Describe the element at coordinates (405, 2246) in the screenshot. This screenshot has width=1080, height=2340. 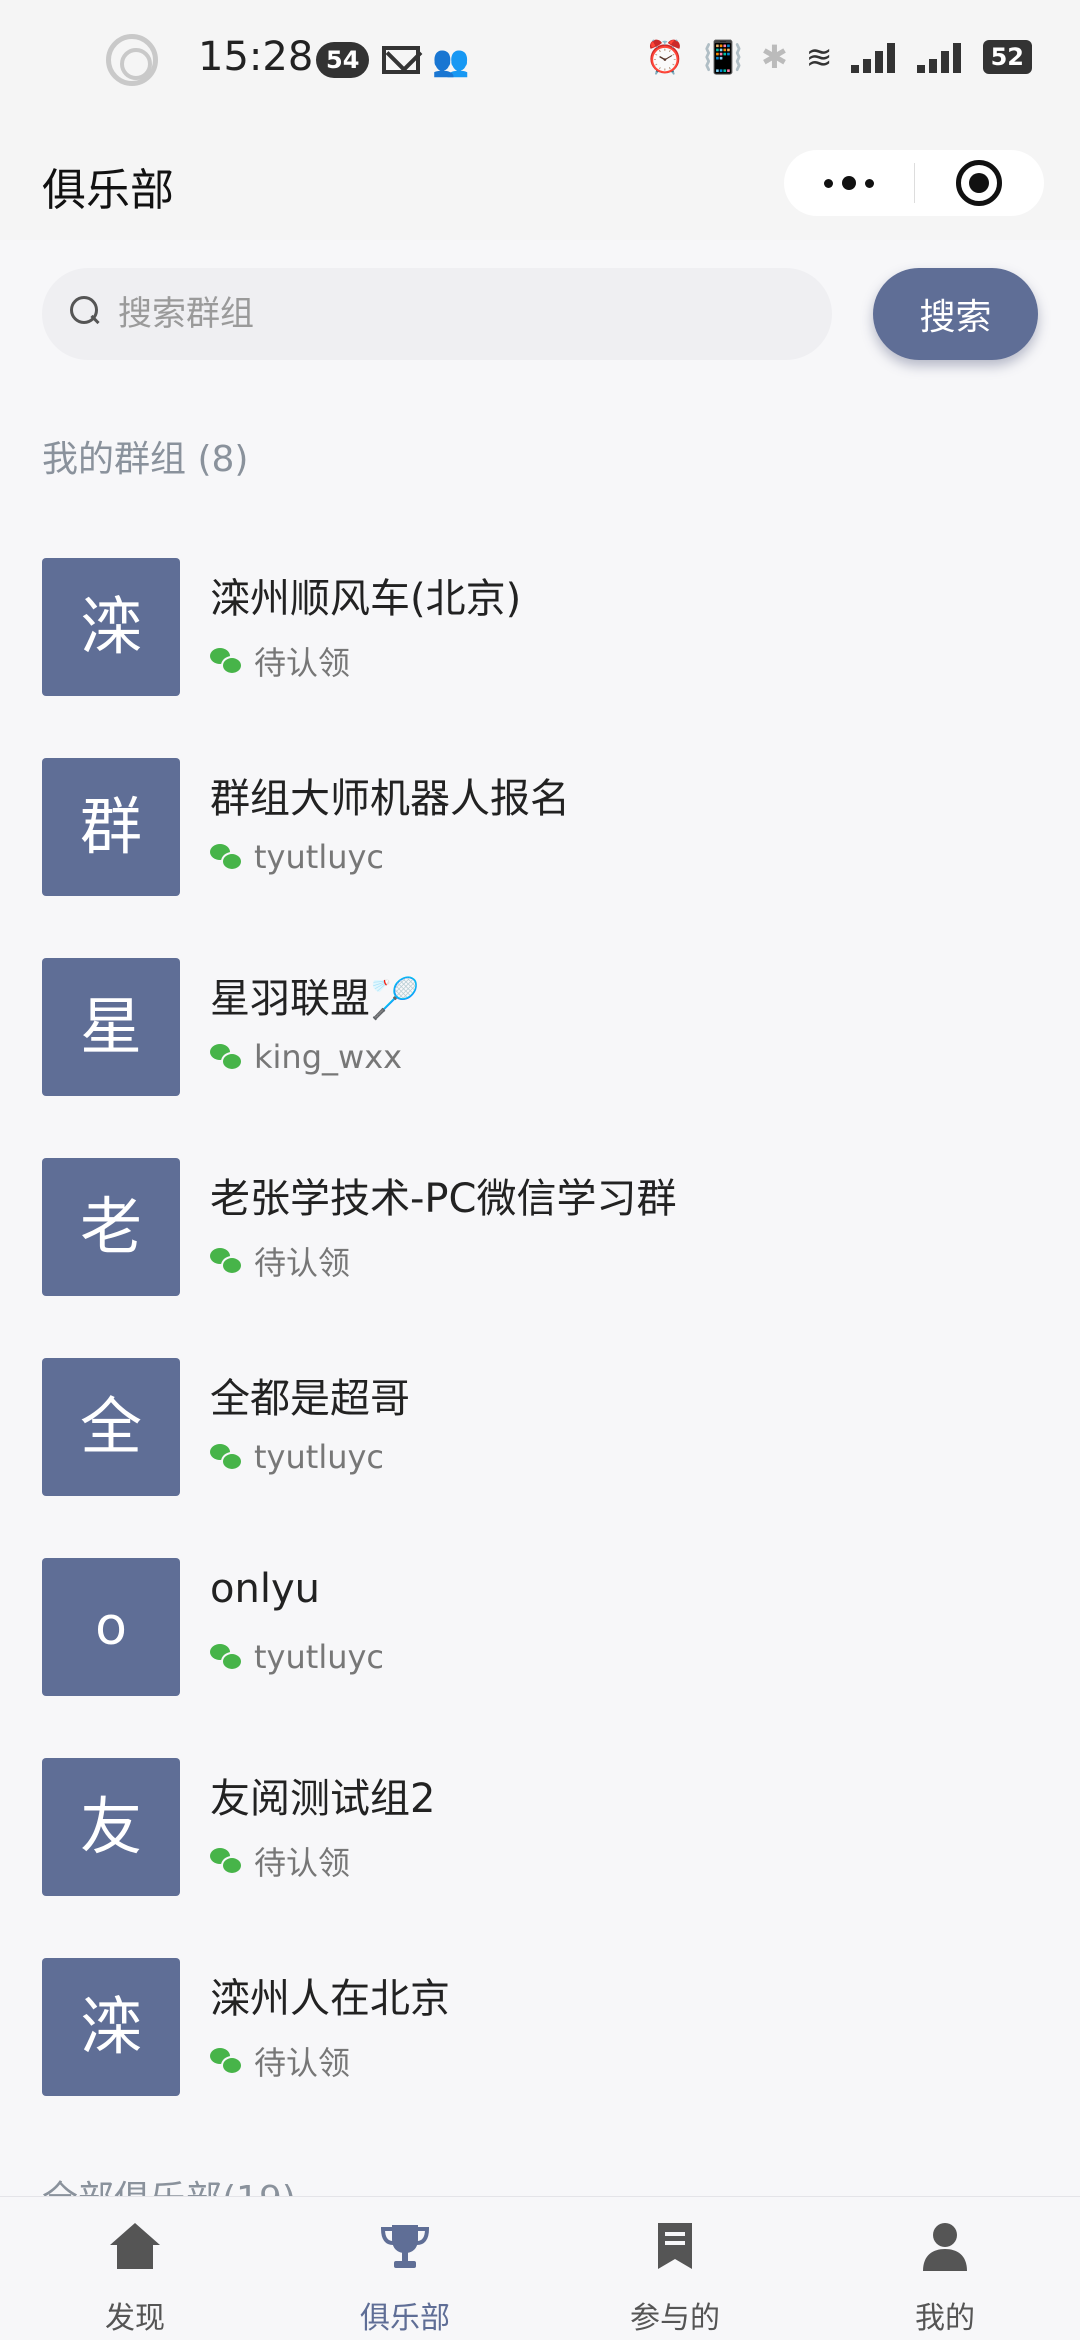
I see `trophy-icon` at that location.